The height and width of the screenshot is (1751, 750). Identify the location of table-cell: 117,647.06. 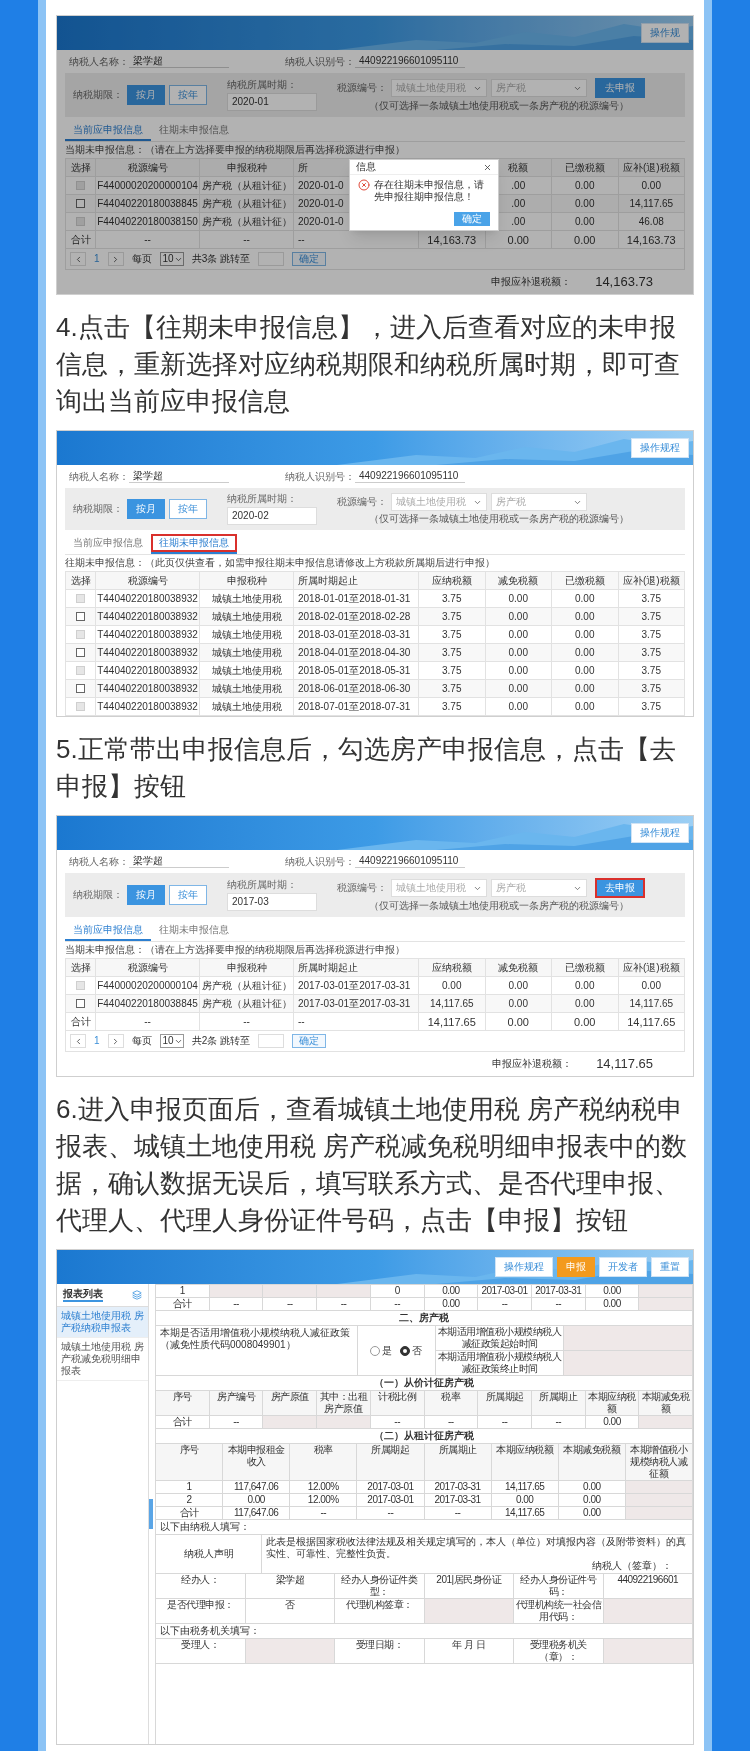
(257, 1513).